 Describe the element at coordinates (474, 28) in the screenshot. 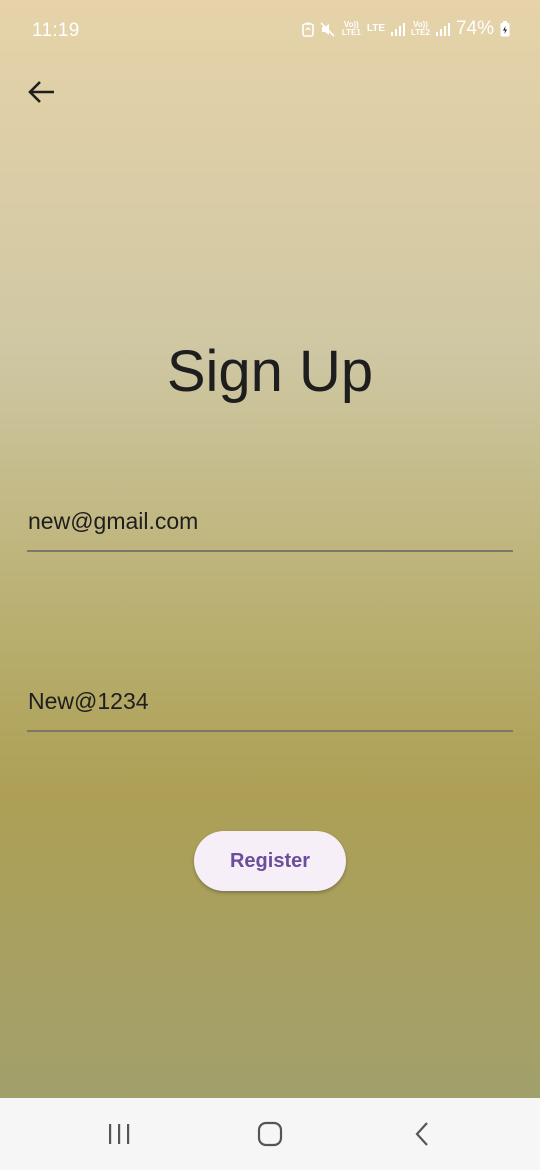

I see `battery-percent: 74%` at that location.